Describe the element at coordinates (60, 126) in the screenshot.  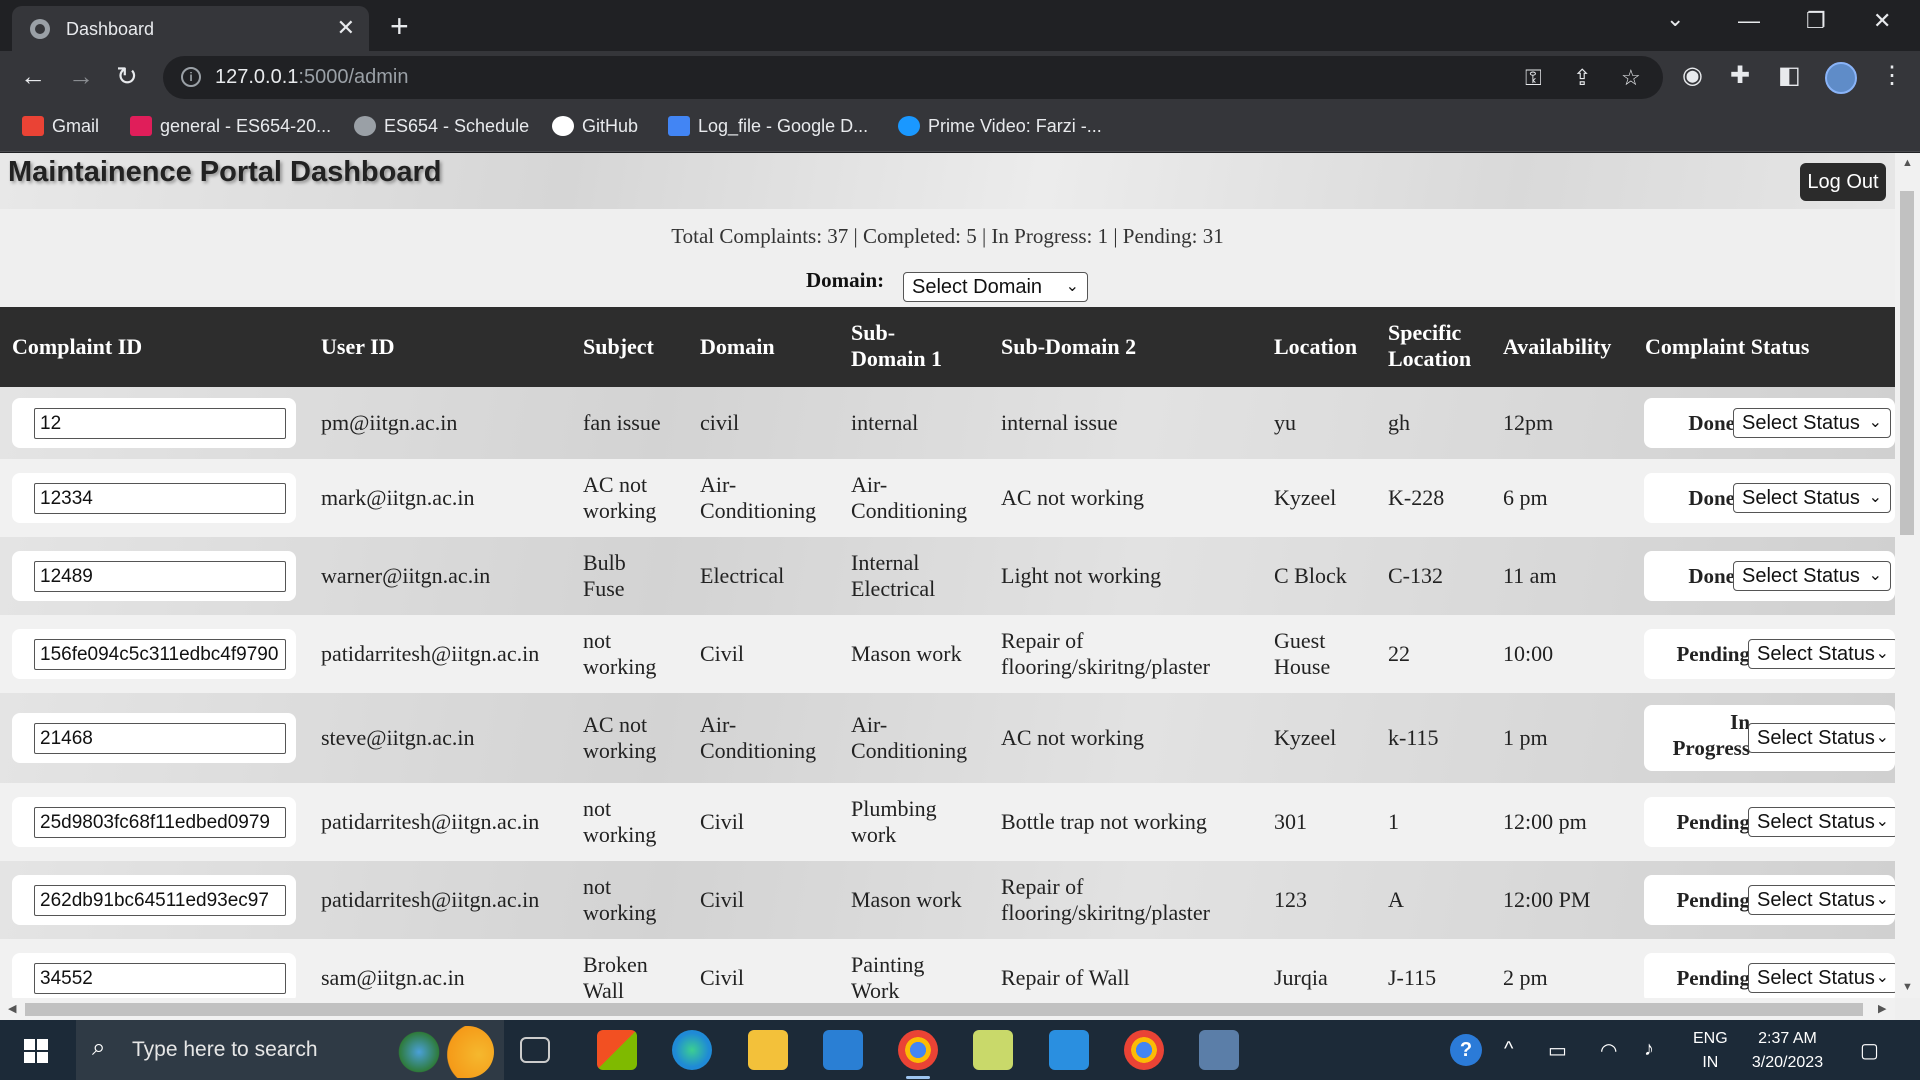
I see `bookmark-gmail: Gmail` at that location.